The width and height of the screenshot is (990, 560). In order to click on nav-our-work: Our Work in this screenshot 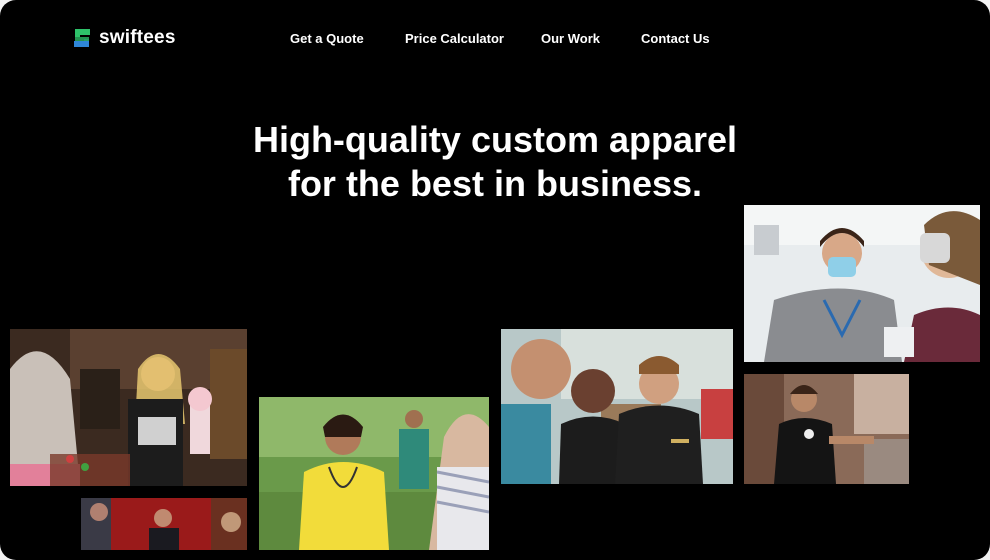, I will do `click(570, 38)`.